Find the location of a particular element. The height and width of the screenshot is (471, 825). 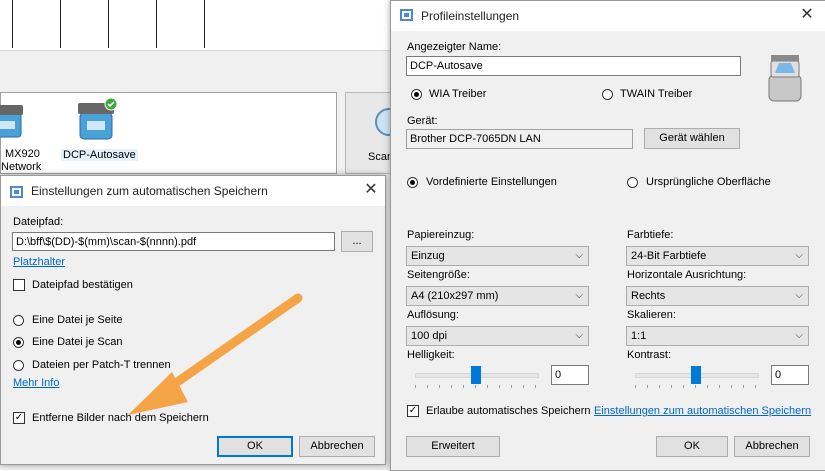

confirm-path-label: Dateipfad bestätigen is located at coordinates (82, 285).